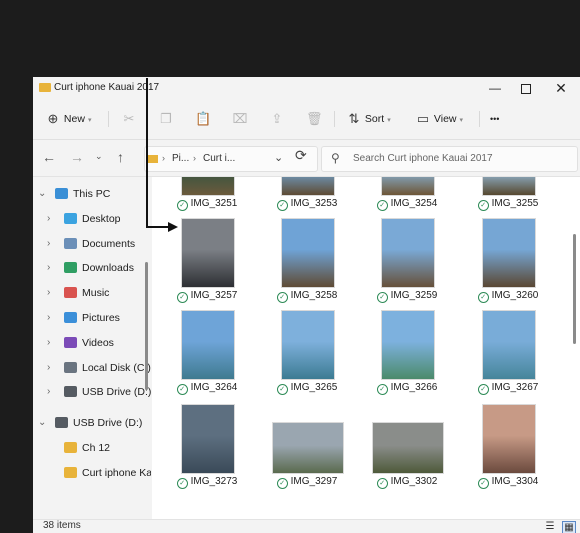 This screenshot has width=580, height=533. What do you see at coordinates (116, 473) in the screenshot?
I see `sidebar-item-label: Curt iphone Kaua` at bounding box center [116, 473].